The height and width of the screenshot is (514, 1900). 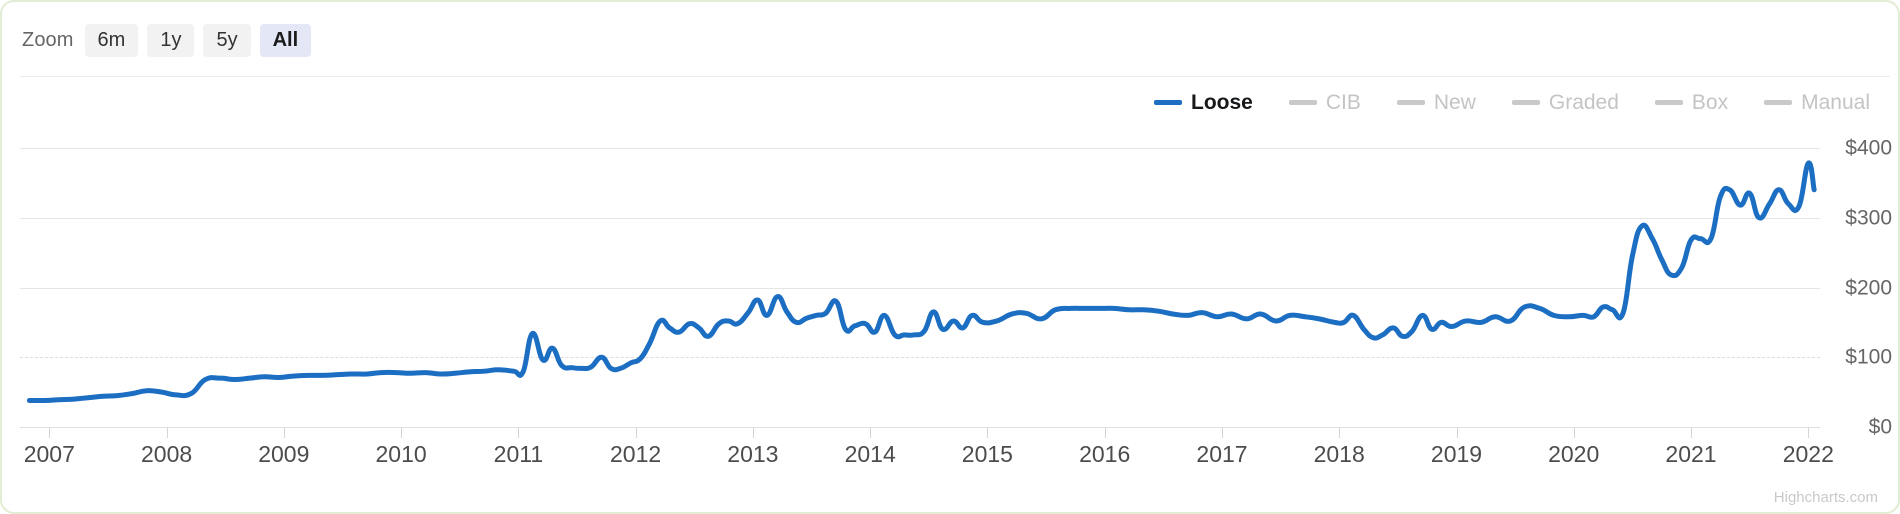 What do you see at coordinates (1710, 102) in the screenshot?
I see `legend-label: Box` at bounding box center [1710, 102].